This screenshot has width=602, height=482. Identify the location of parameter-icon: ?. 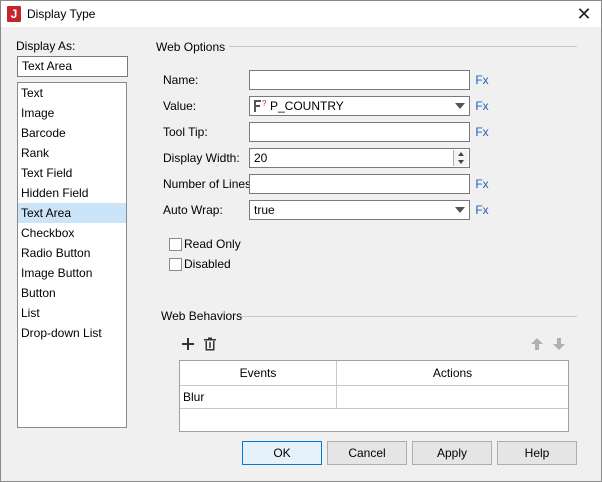
(260, 106).